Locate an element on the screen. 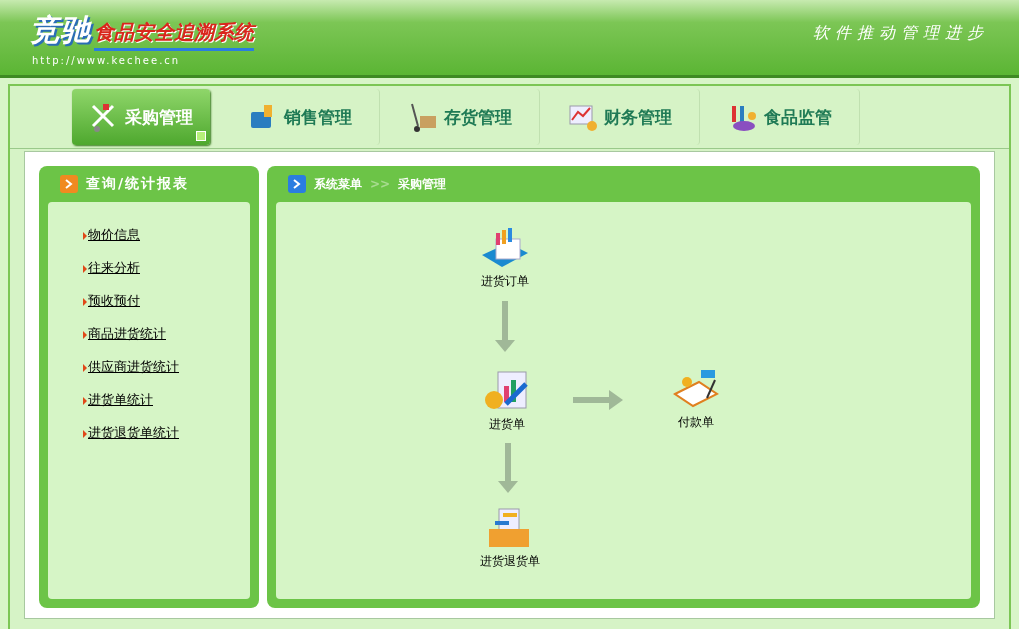 The width and height of the screenshot is (1019, 629). flow-node-label: 进货退货单 is located at coordinates (510, 561).